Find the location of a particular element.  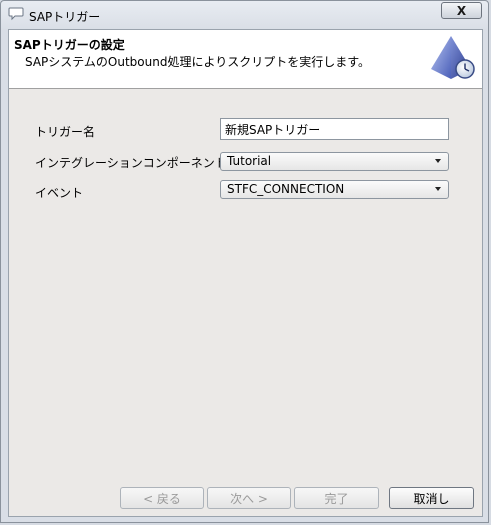

back-button: < 戻る is located at coordinates (162, 498).